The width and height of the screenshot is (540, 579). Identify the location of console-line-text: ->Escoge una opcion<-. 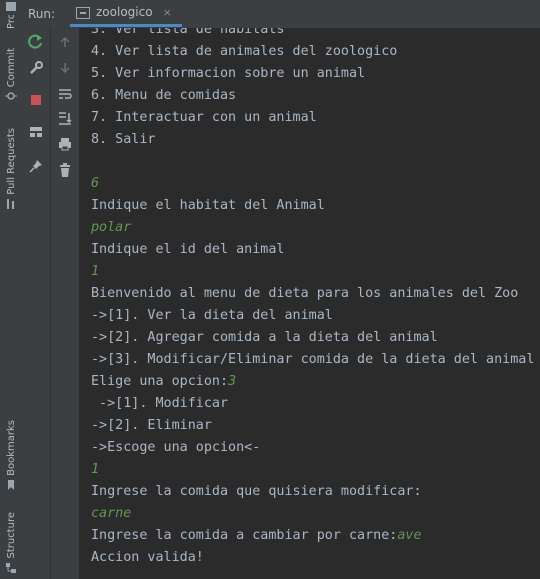
(176, 447).